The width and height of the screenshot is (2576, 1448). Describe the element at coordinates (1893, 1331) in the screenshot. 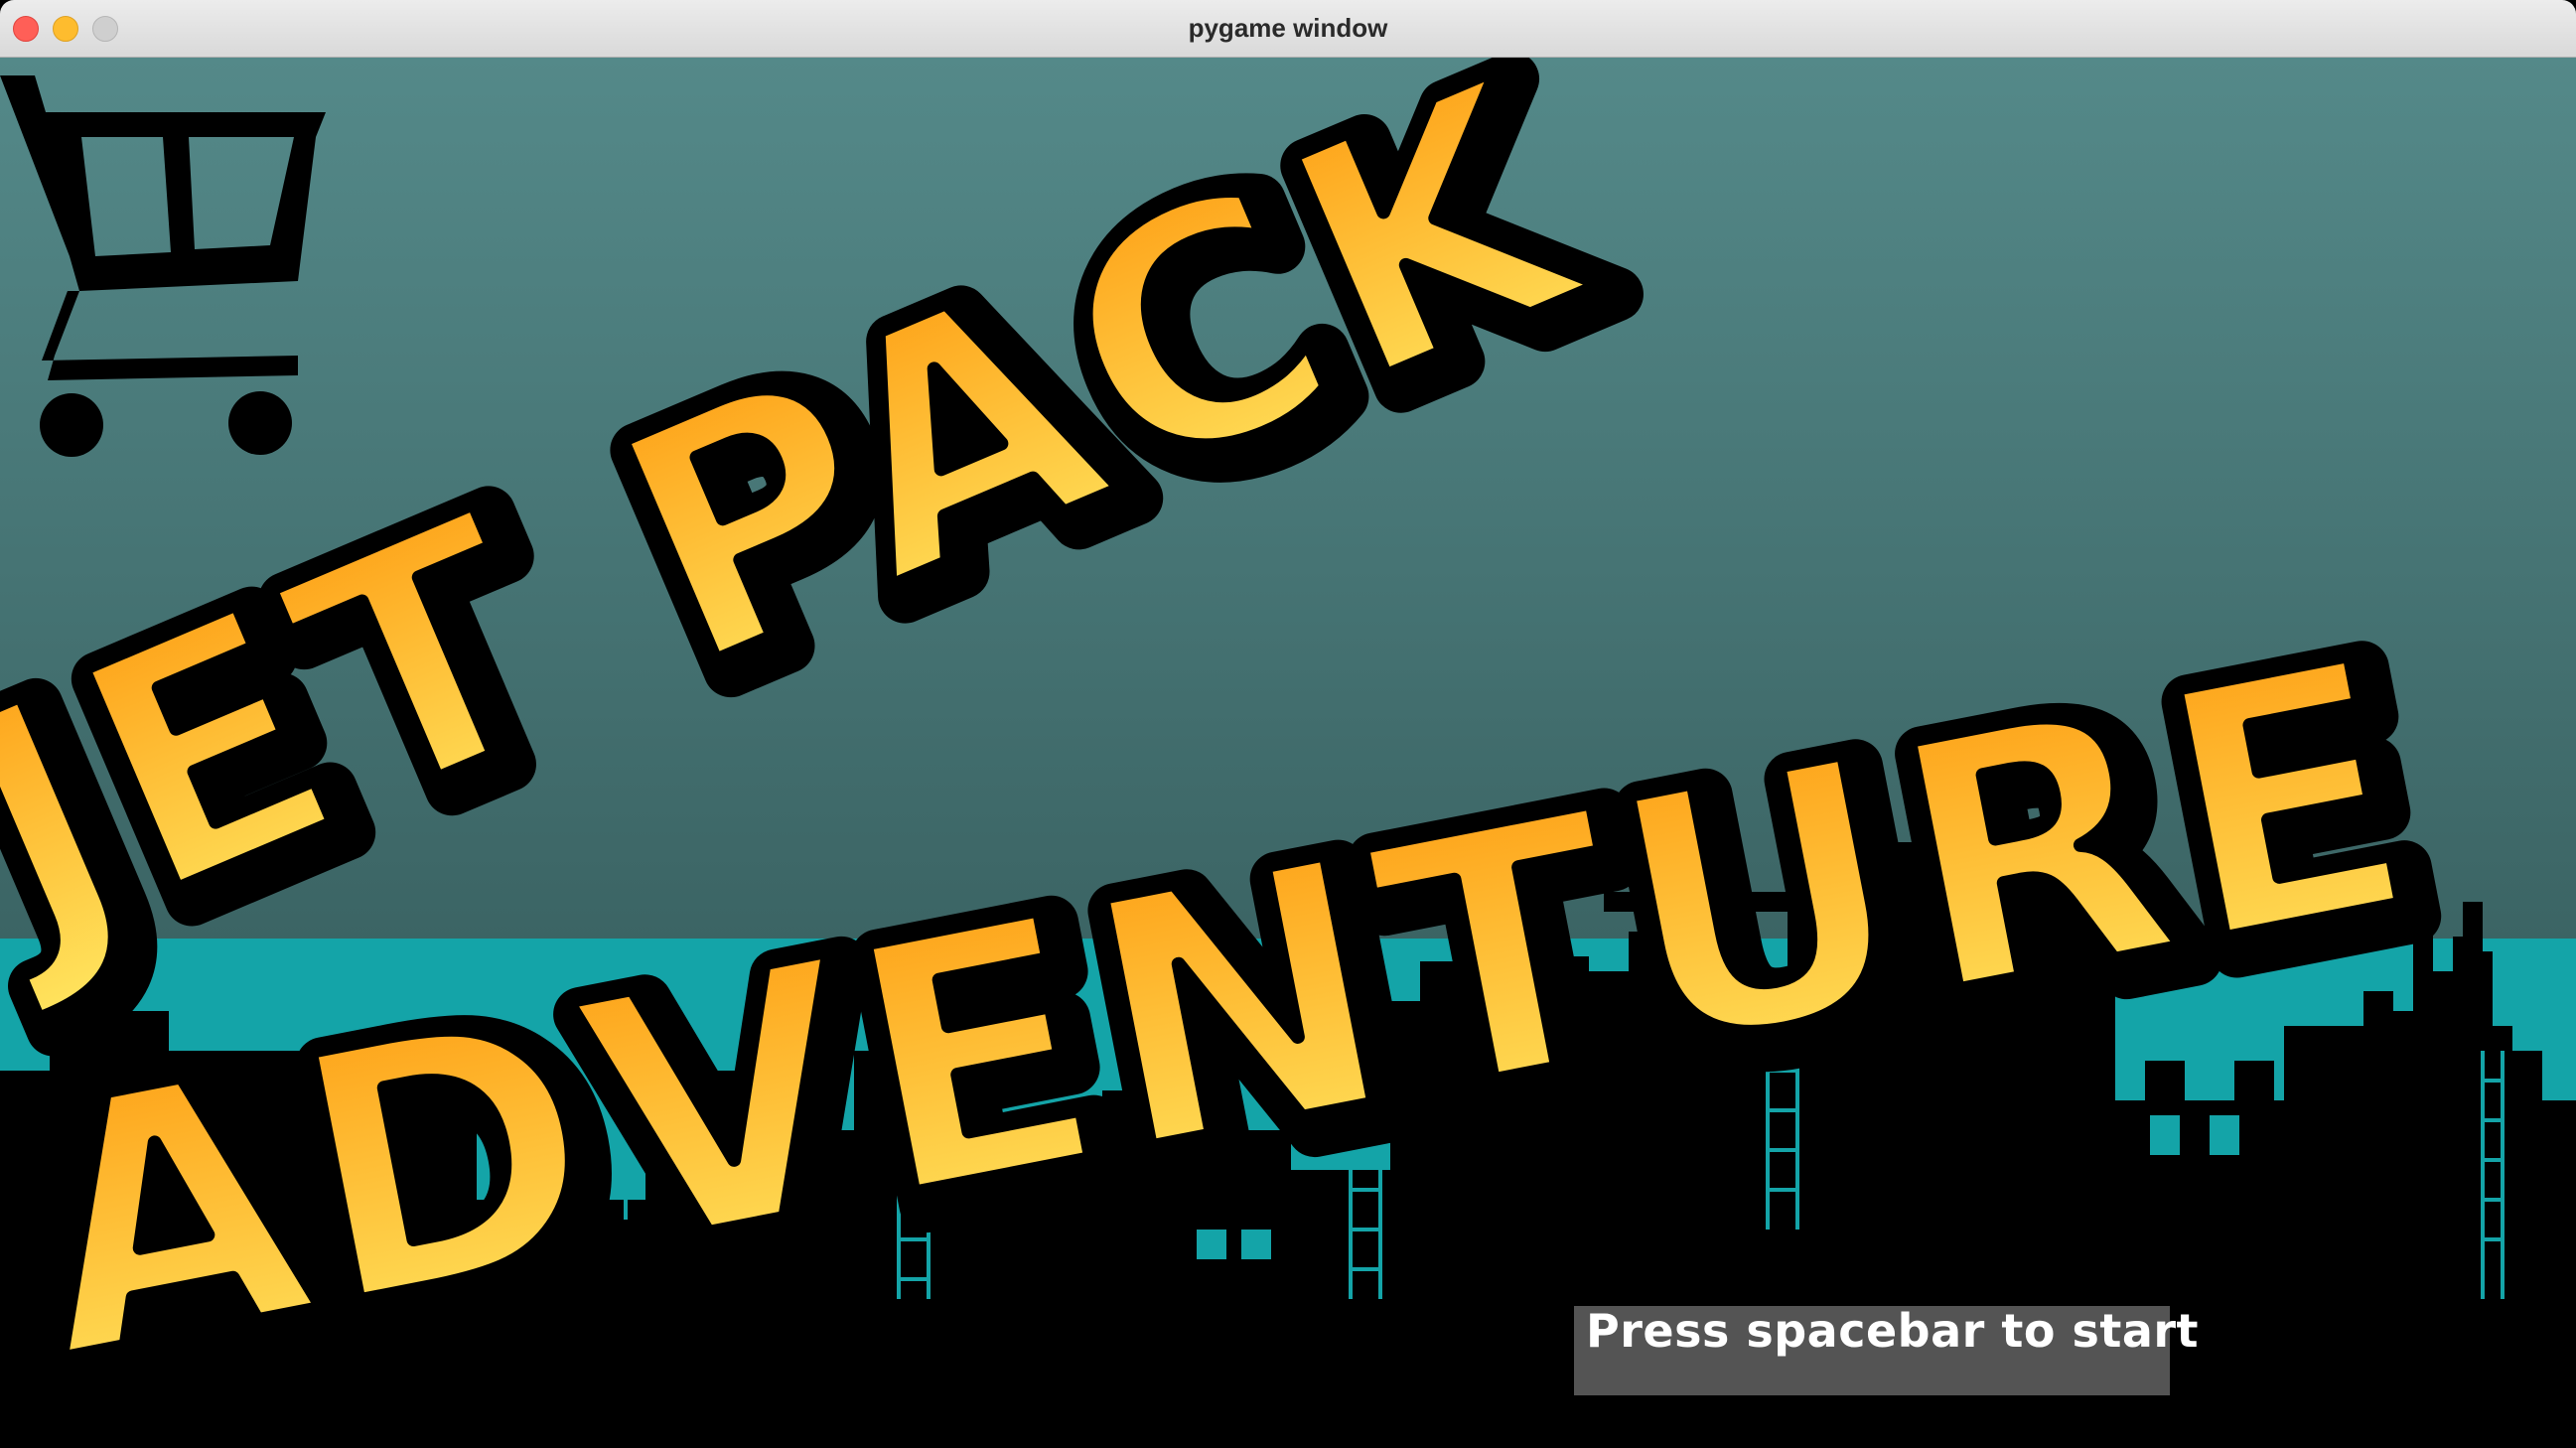

I see `start-prompt-text: Press spacebar to start` at that location.